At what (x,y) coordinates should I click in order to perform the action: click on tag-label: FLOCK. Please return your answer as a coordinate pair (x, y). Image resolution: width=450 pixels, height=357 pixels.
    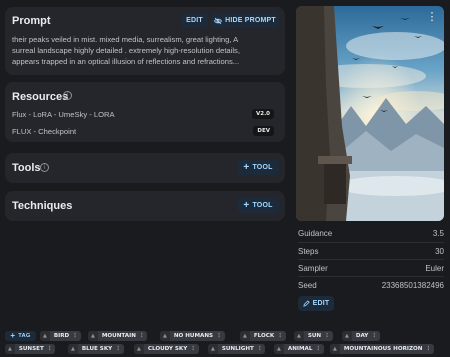
    Looking at the image, I should click on (264, 336).